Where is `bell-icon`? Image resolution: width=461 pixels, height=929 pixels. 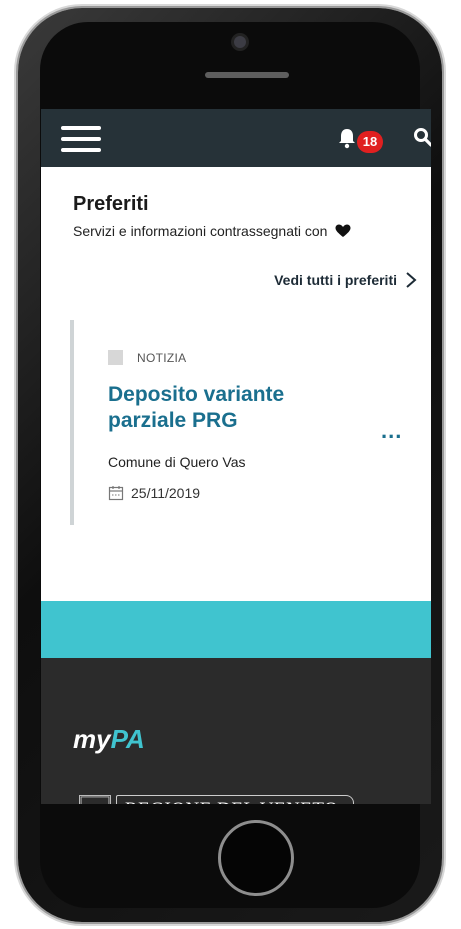
bell-icon is located at coordinates (347, 138).